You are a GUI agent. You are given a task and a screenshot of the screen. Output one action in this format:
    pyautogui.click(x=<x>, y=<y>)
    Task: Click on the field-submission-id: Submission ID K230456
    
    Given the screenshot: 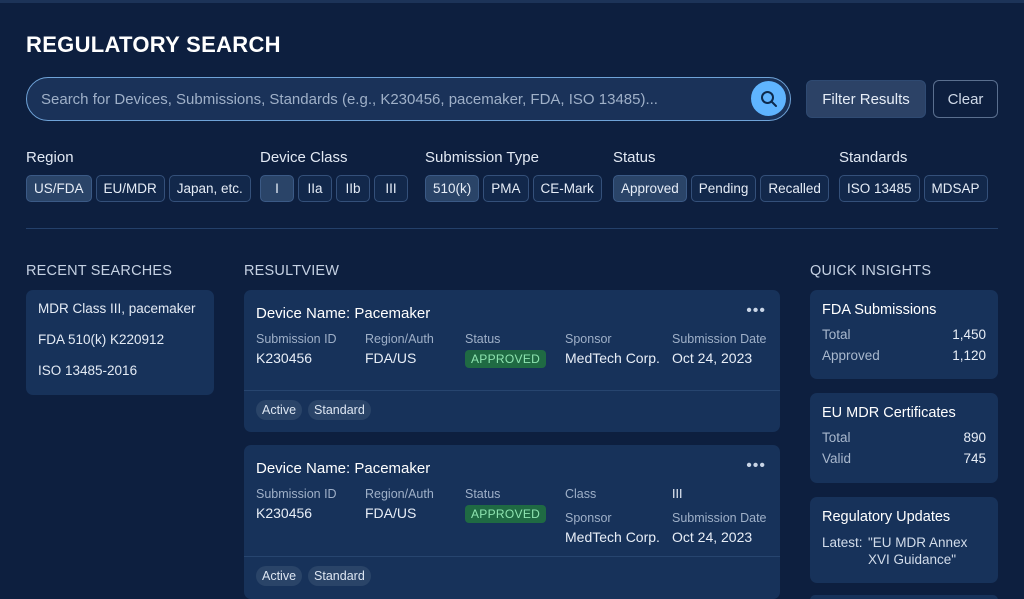 What is the action you would take?
    pyautogui.click(x=296, y=504)
    